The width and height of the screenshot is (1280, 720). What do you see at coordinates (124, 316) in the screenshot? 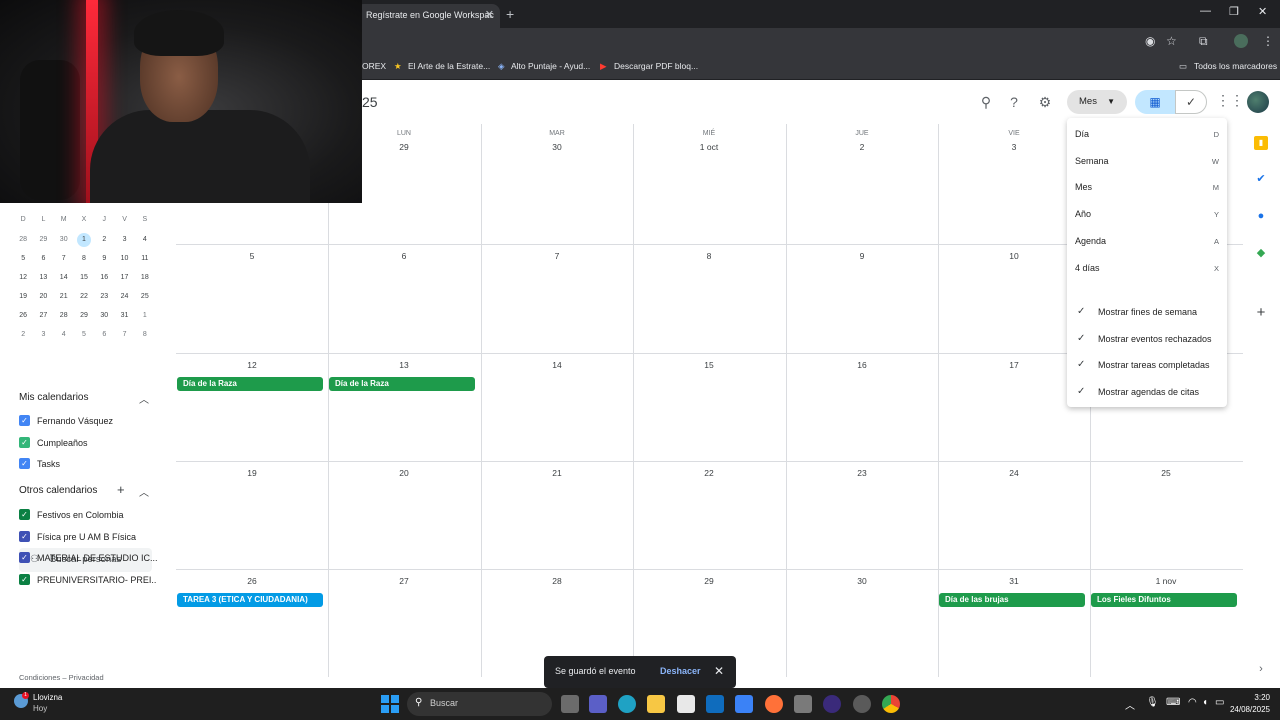
I see `mini-calendar-day: 31` at bounding box center [124, 316].